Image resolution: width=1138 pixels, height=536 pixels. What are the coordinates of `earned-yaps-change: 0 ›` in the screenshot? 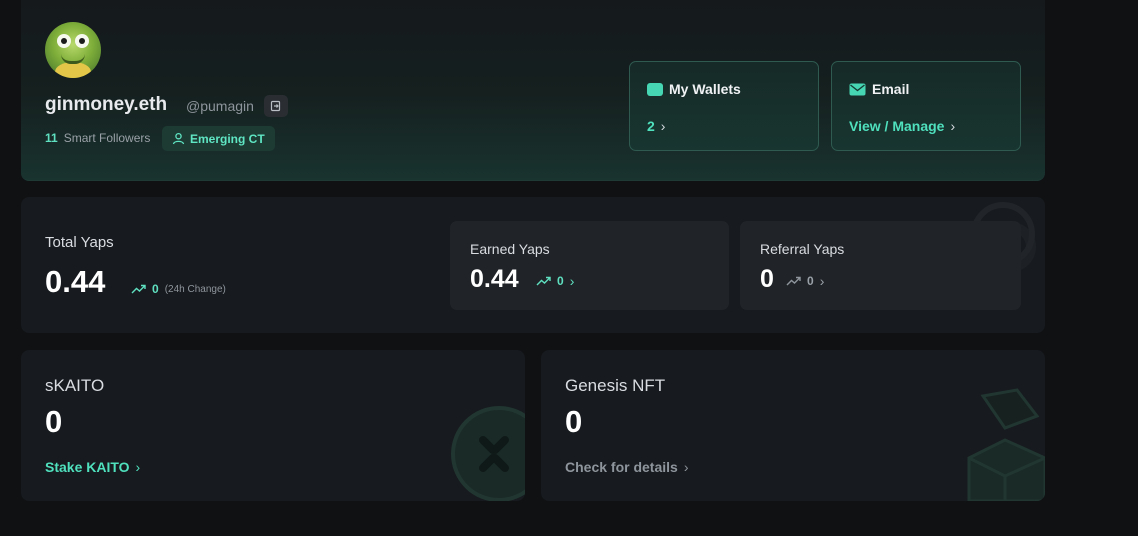 It's located at (555, 281).